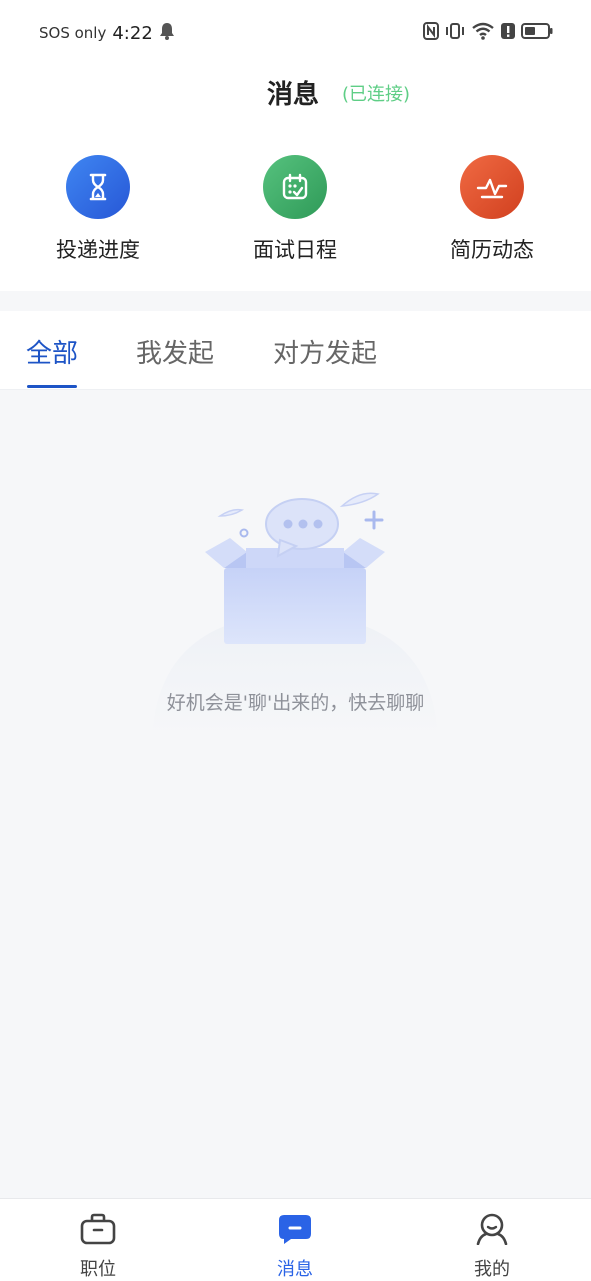 The width and height of the screenshot is (591, 1281). Describe the element at coordinates (295, 1232) in the screenshot. I see `chat-bubble-icon` at that location.